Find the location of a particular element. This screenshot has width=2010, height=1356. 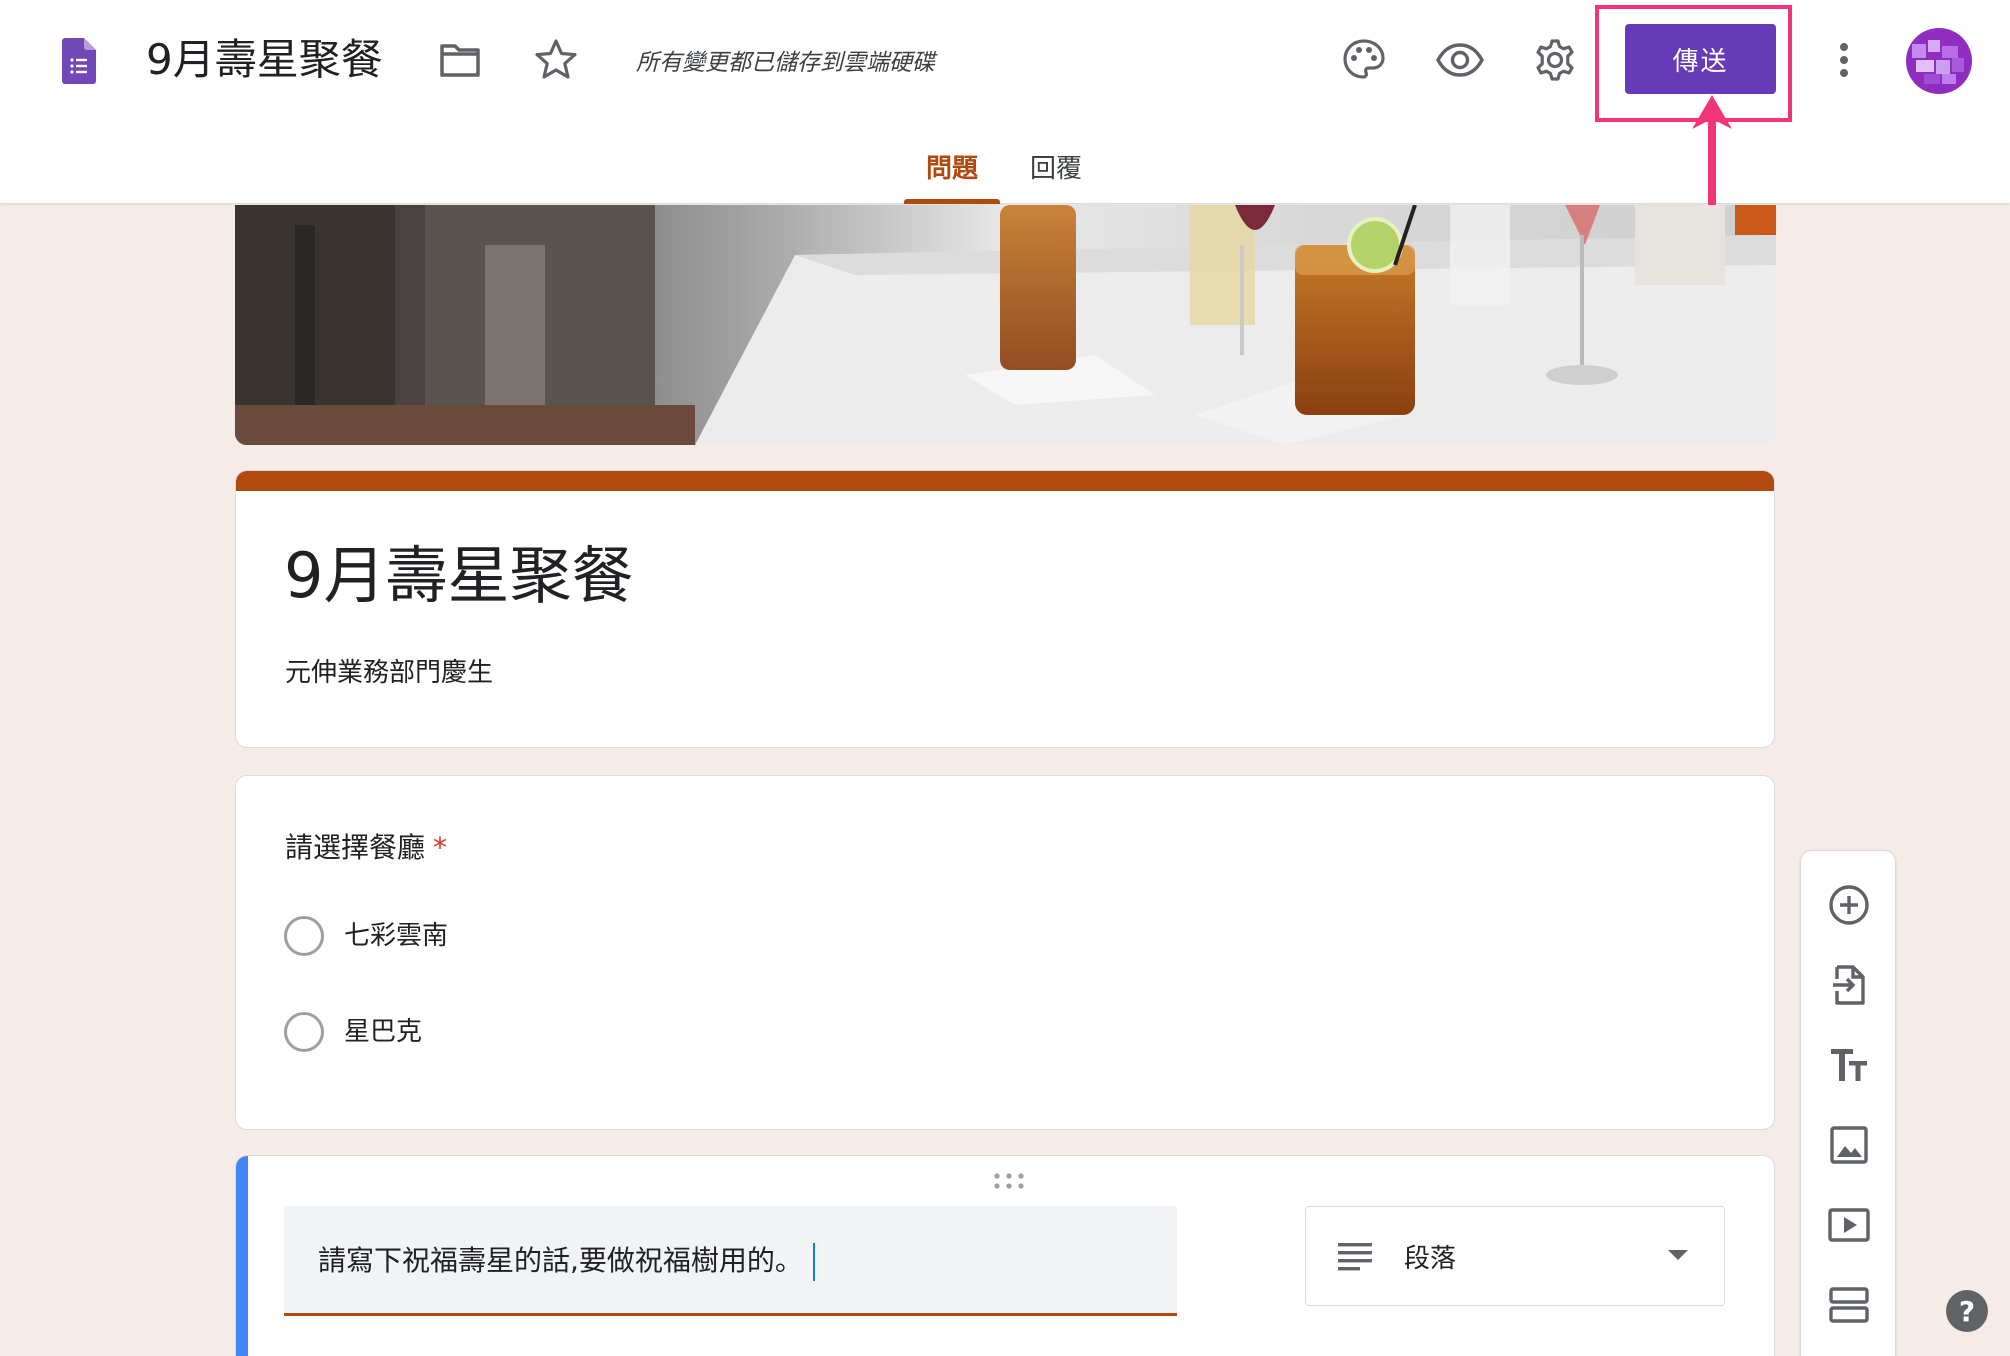

customize-theme-button is located at coordinates (1364, 60).